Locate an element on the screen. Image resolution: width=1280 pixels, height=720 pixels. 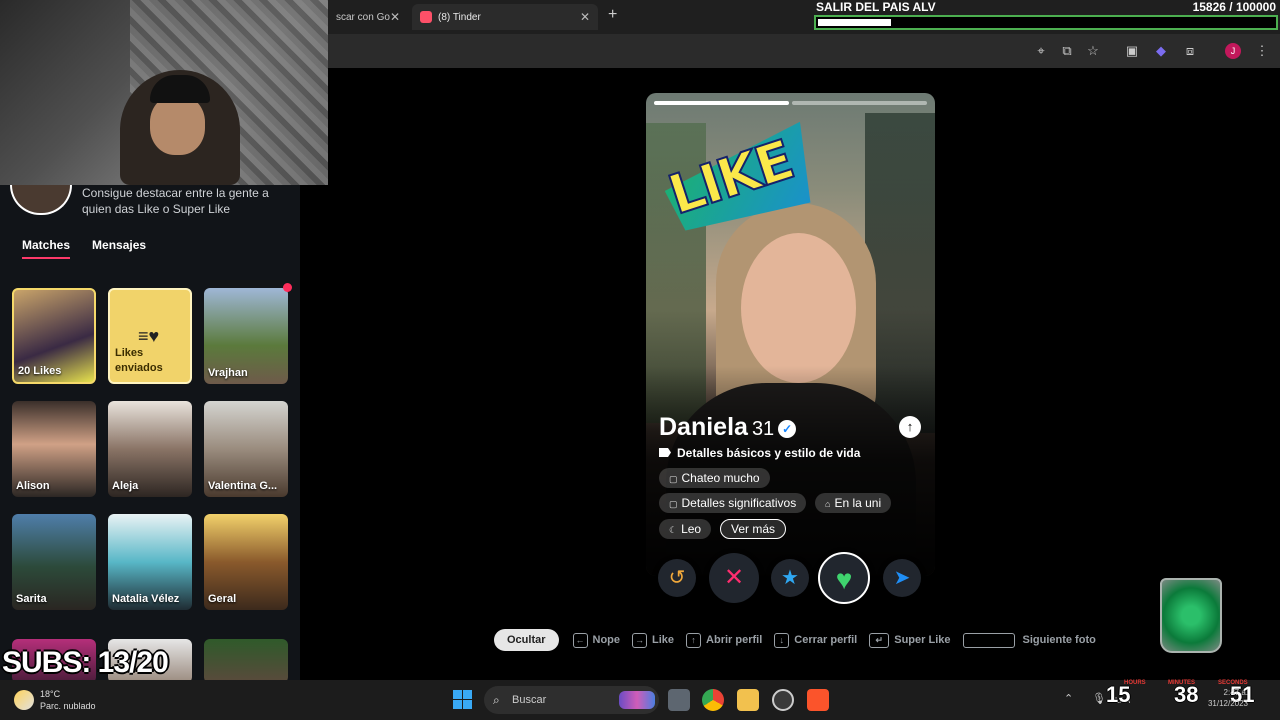
clock-time: 2:47 a. is located at coordinates (1235, 692).